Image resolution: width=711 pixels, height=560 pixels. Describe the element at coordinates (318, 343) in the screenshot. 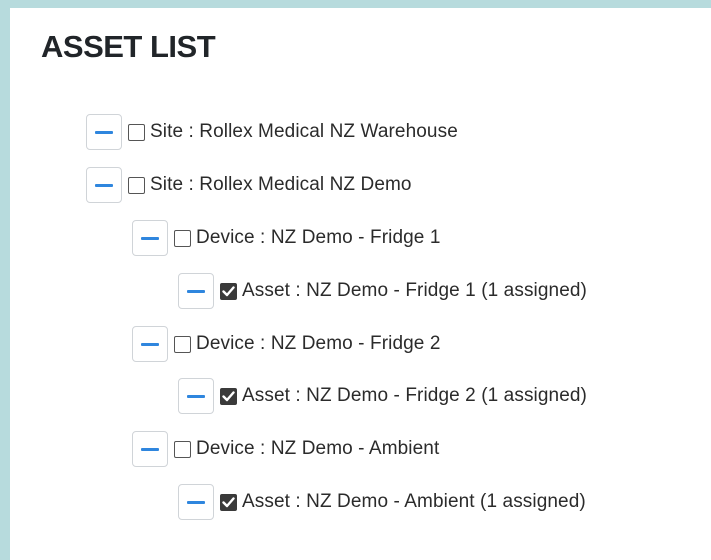

I see `tree-node-label: Device : NZ Demo - Fridge 2` at that location.